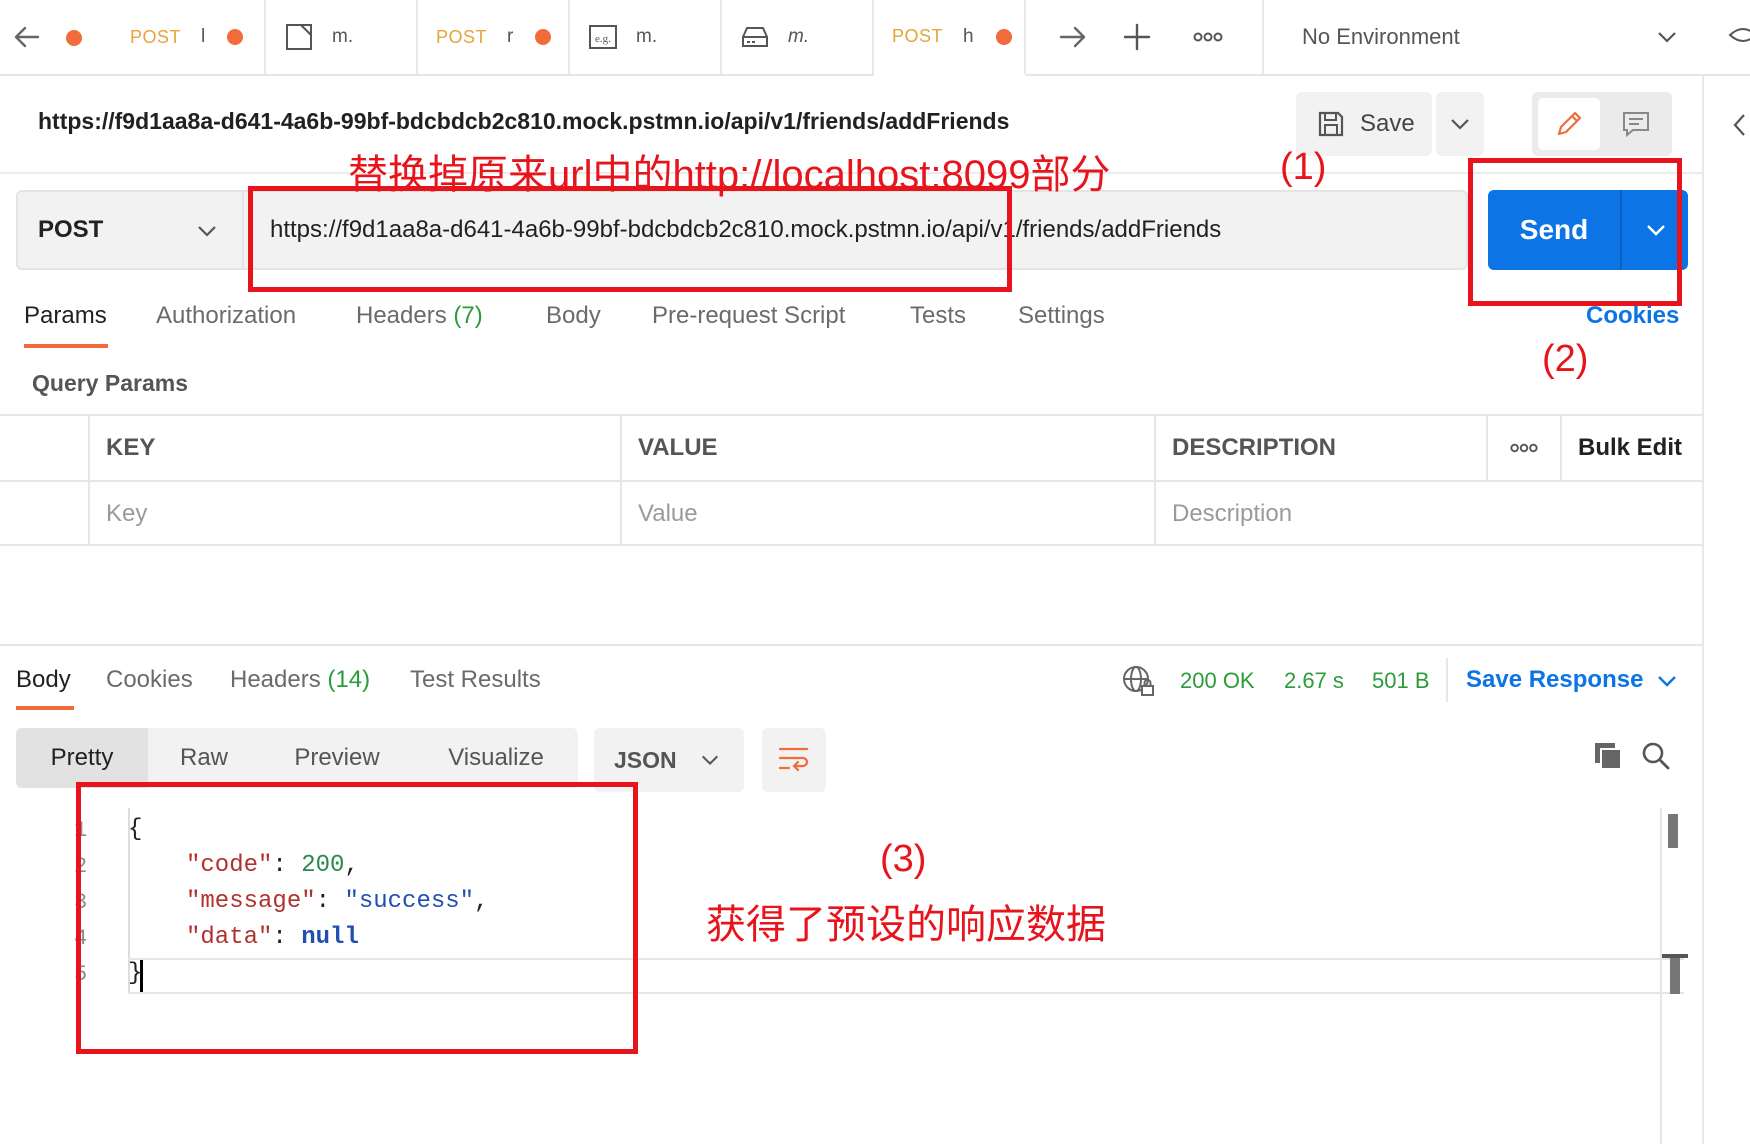  Describe the element at coordinates (189, 37) in the screenshot. I see `request-tab-1: POST l` at that location.